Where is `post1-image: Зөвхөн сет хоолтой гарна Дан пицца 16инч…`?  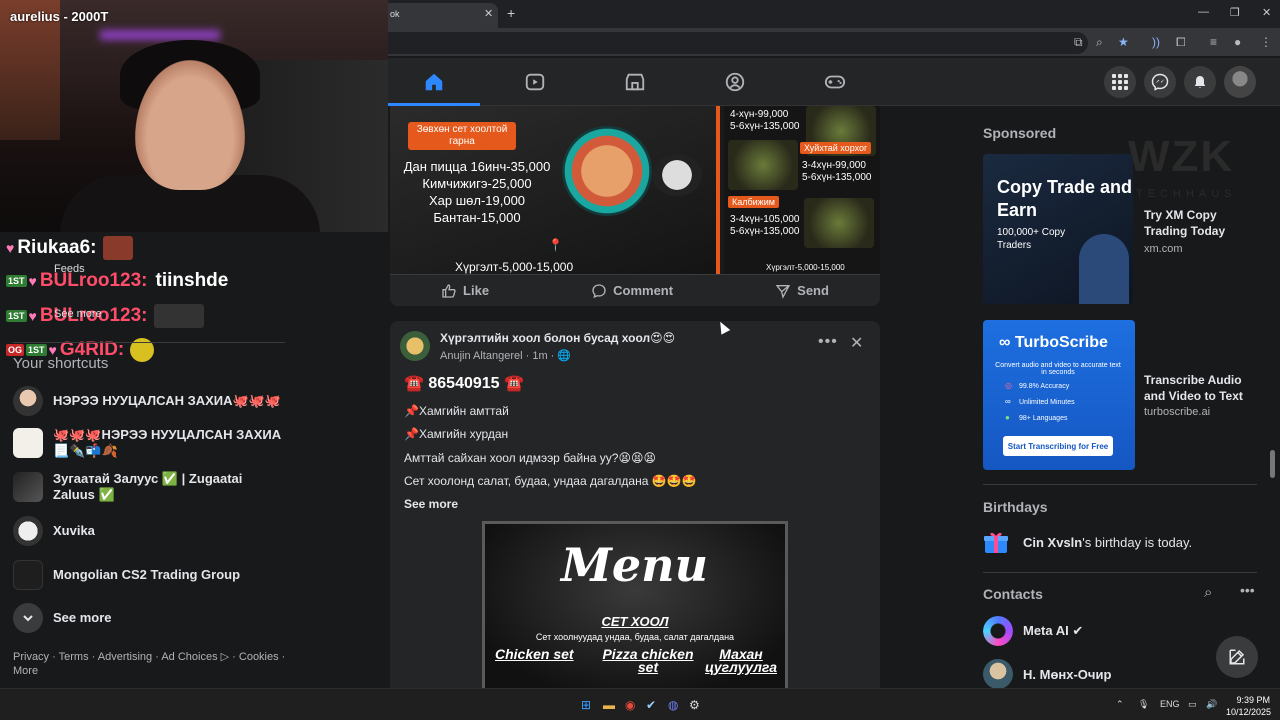
post1-image: Зөвхөн сет хоолтой гарна Дан пицца 16инч… is located at coordinates (635, 190).